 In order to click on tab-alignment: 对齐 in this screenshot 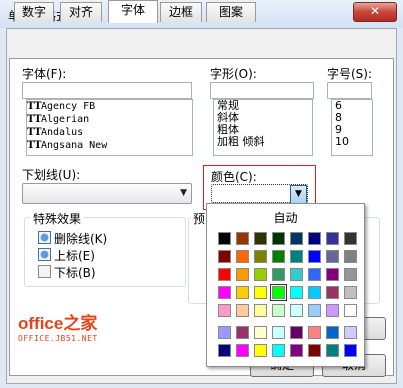, I will do `click(81, 12)`.